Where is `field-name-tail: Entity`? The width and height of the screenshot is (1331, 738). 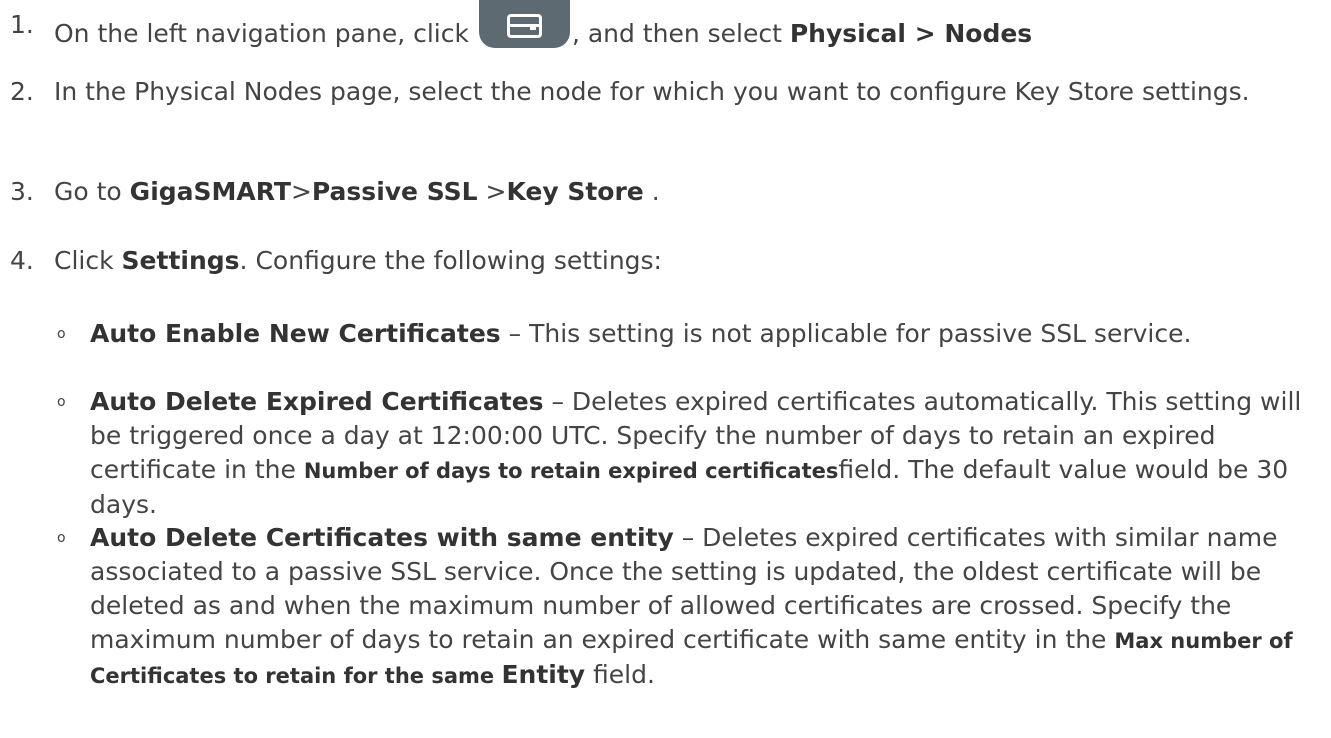
field-name-tail: Entity is located at coordinates (543, 674).